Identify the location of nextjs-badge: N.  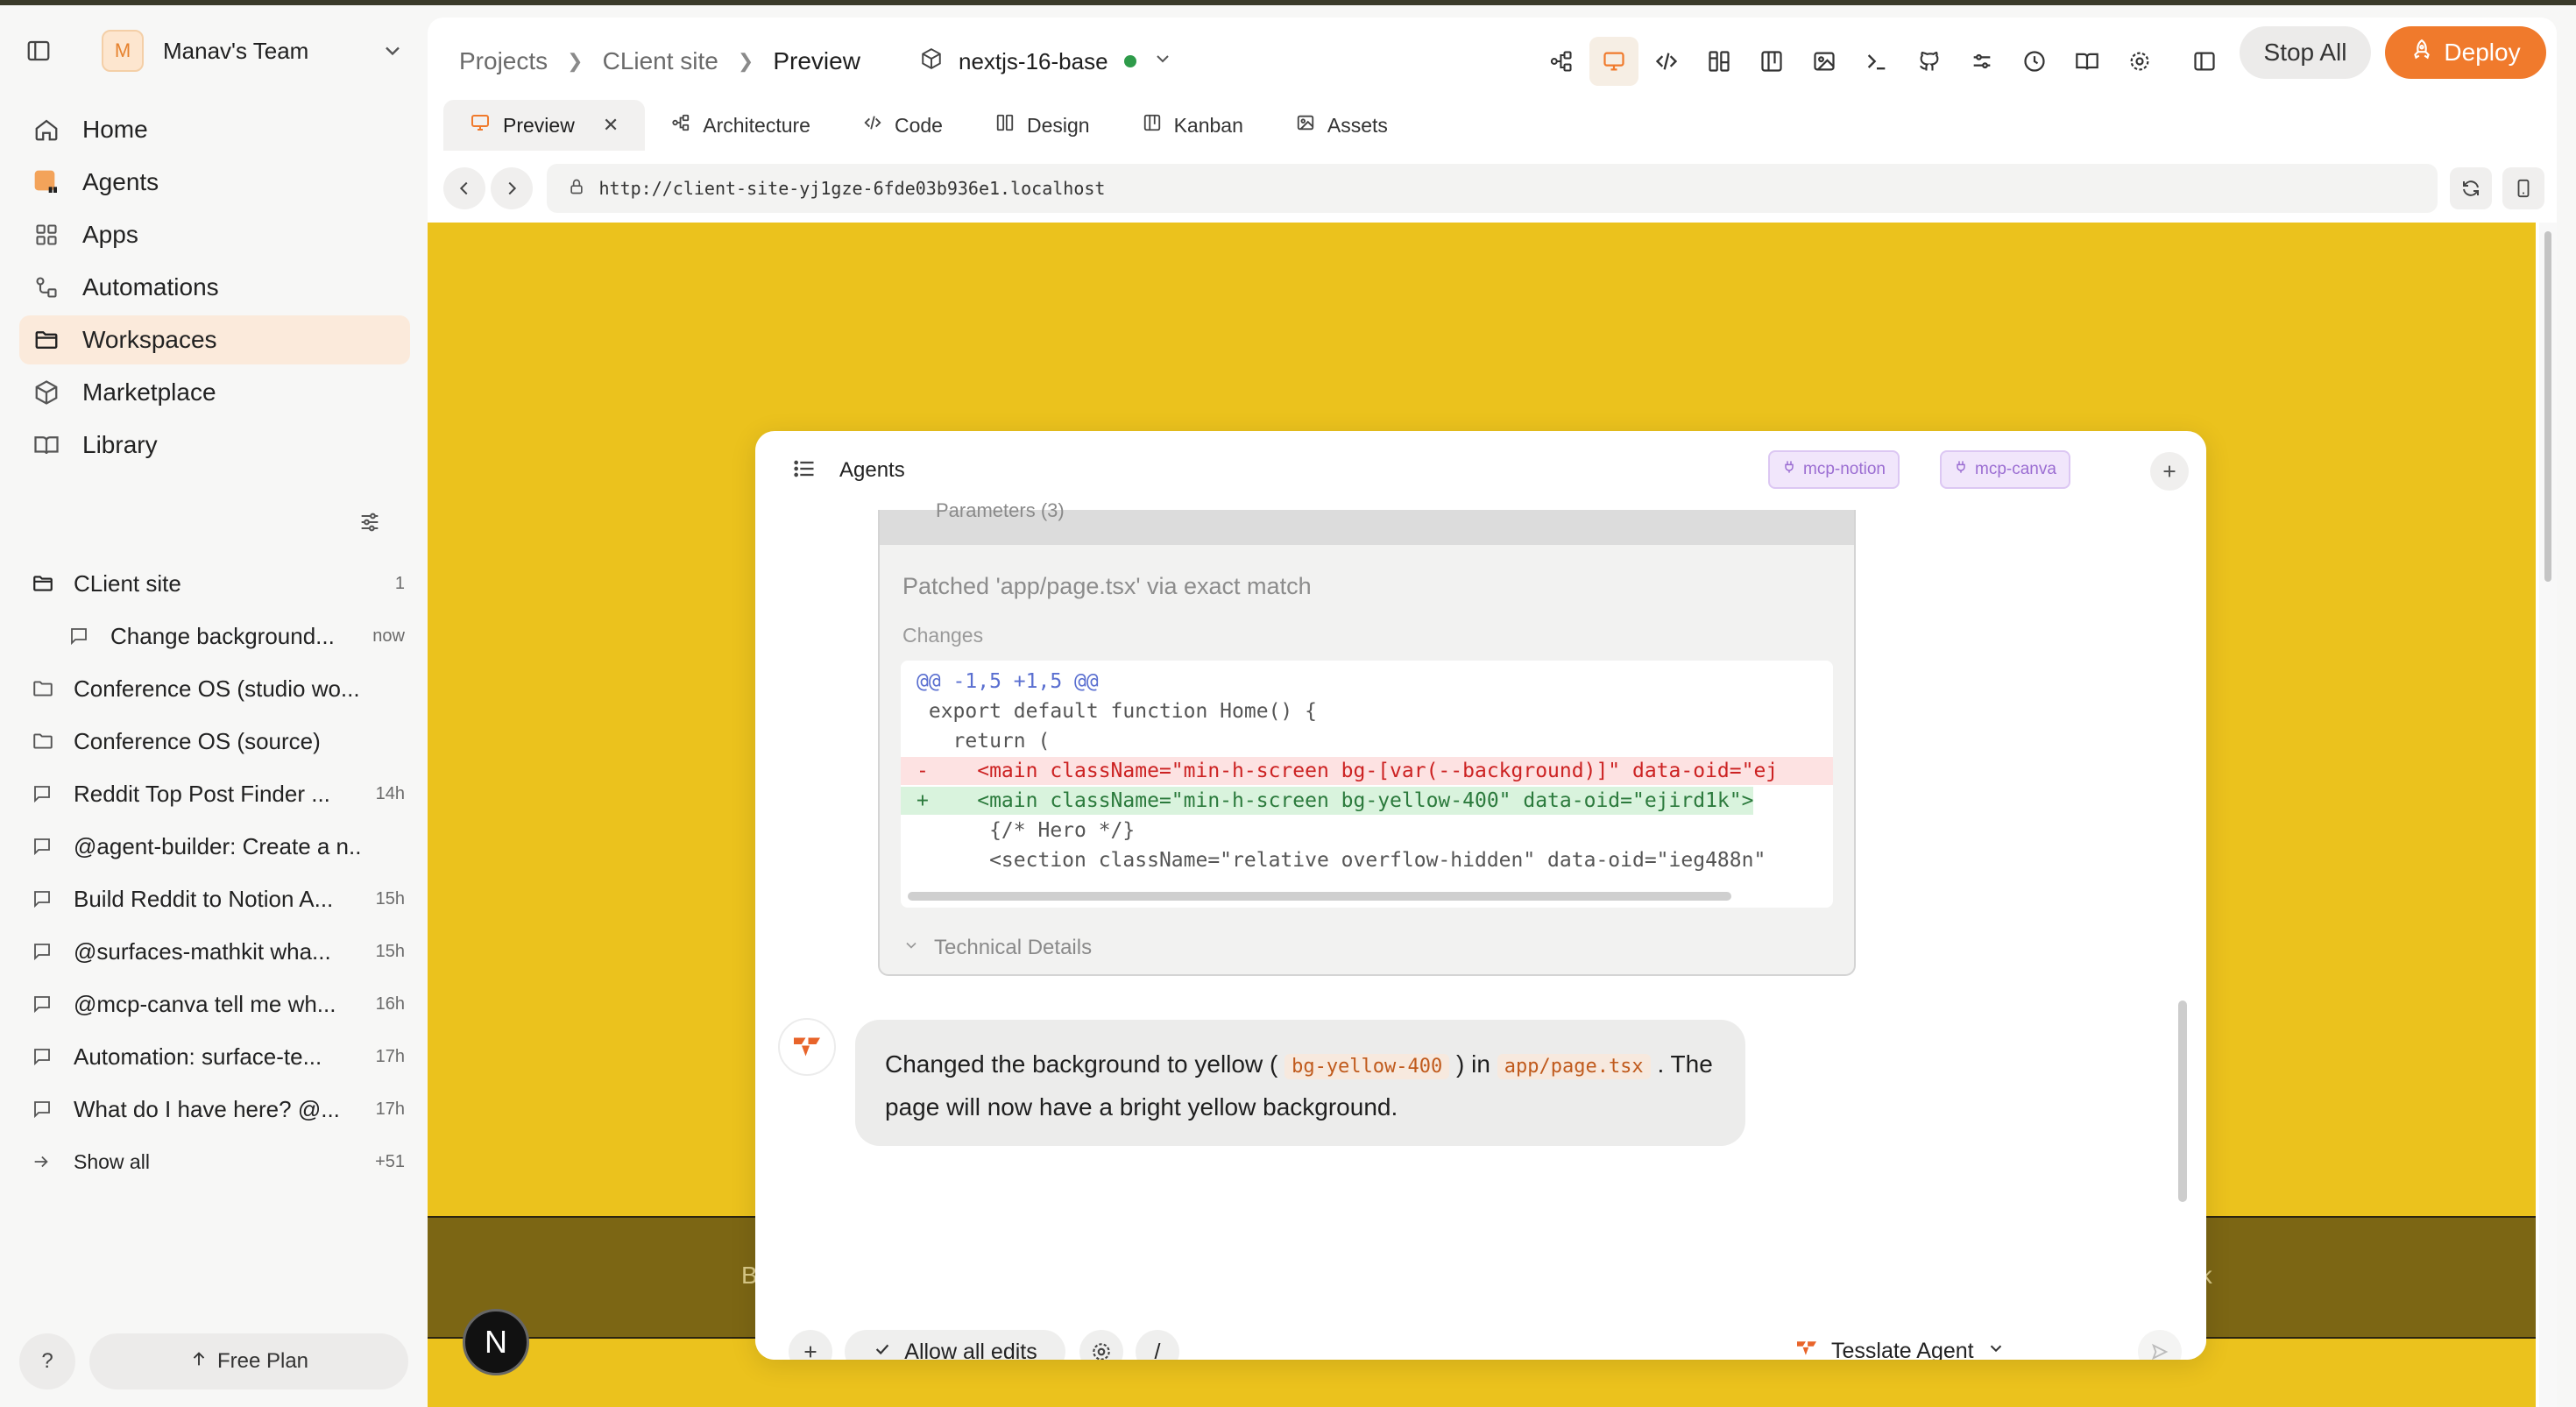
(496, 1342).